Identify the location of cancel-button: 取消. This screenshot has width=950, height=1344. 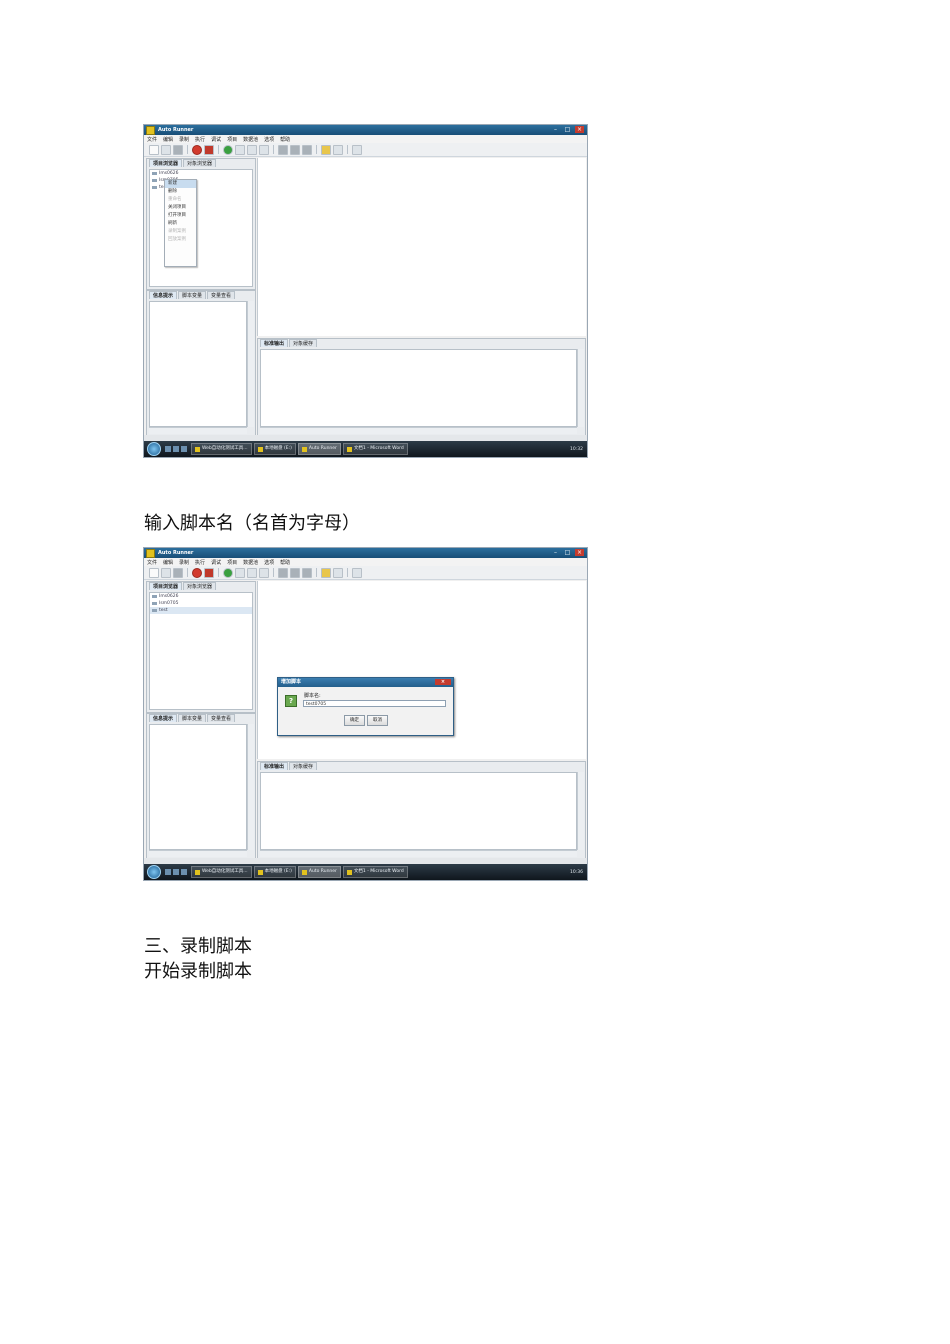
(377, 720).